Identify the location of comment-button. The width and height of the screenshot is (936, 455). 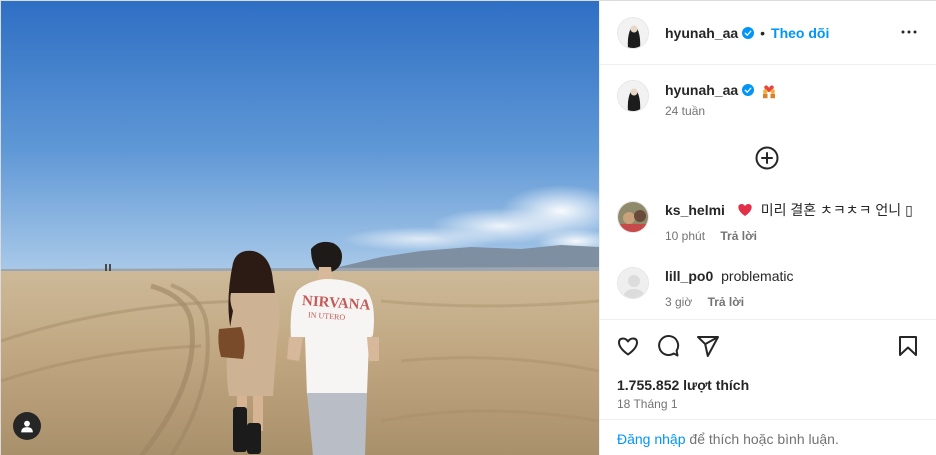
(668, 348).